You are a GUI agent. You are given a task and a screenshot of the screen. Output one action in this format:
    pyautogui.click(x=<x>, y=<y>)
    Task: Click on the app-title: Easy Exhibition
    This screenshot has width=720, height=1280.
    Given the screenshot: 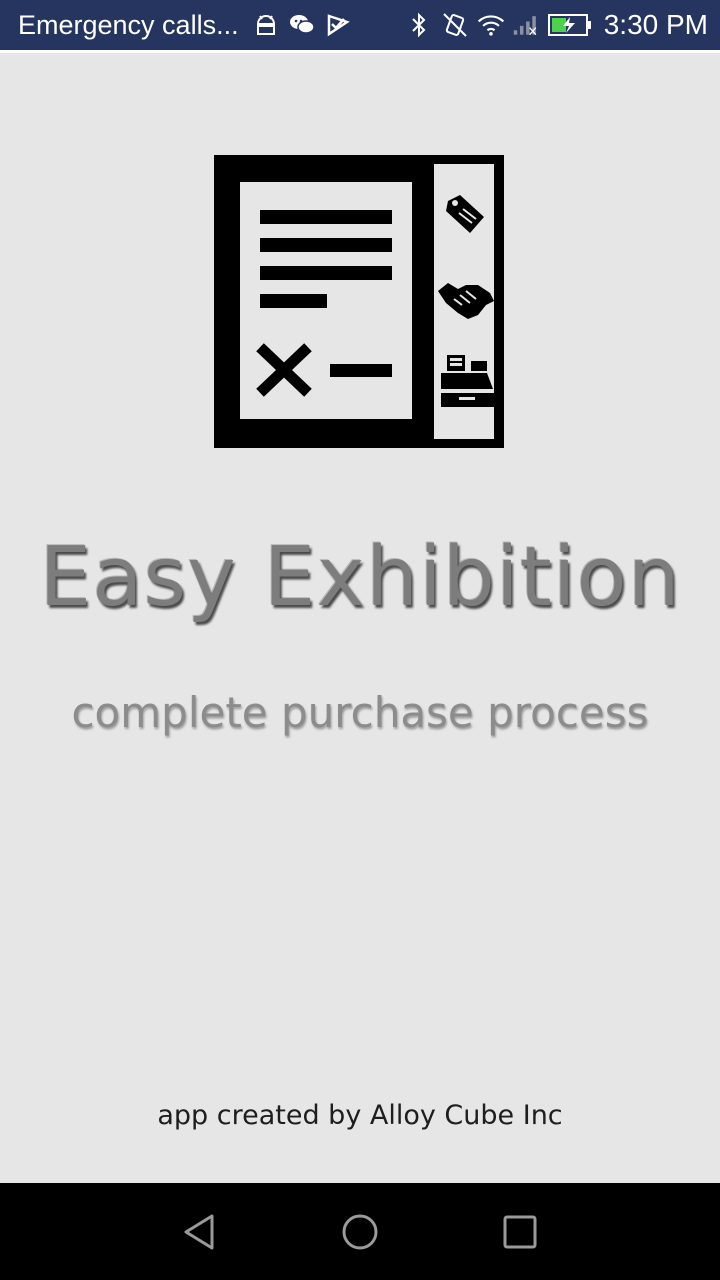 What is the action you would take?
    pyautogui.click(x=360, y=577)
    